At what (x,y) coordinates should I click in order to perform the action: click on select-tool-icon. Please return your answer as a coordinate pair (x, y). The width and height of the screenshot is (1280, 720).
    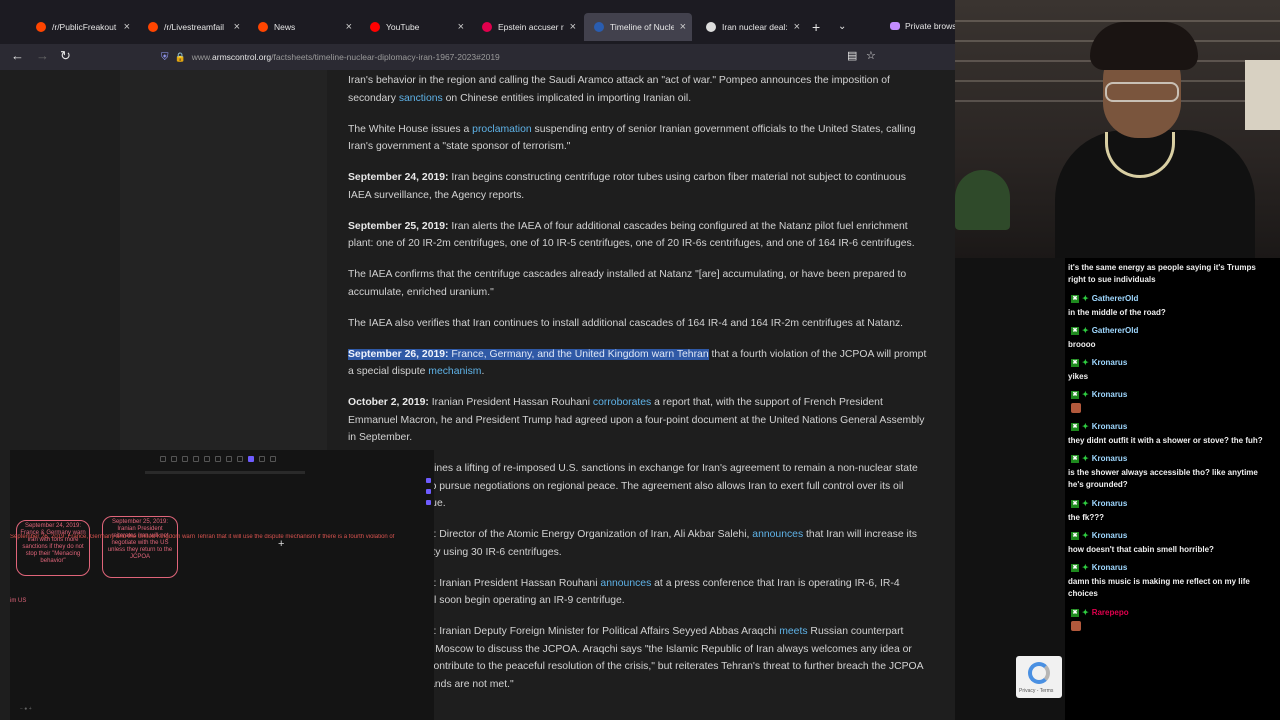
    Looking at the image, I should click on (163, 459).